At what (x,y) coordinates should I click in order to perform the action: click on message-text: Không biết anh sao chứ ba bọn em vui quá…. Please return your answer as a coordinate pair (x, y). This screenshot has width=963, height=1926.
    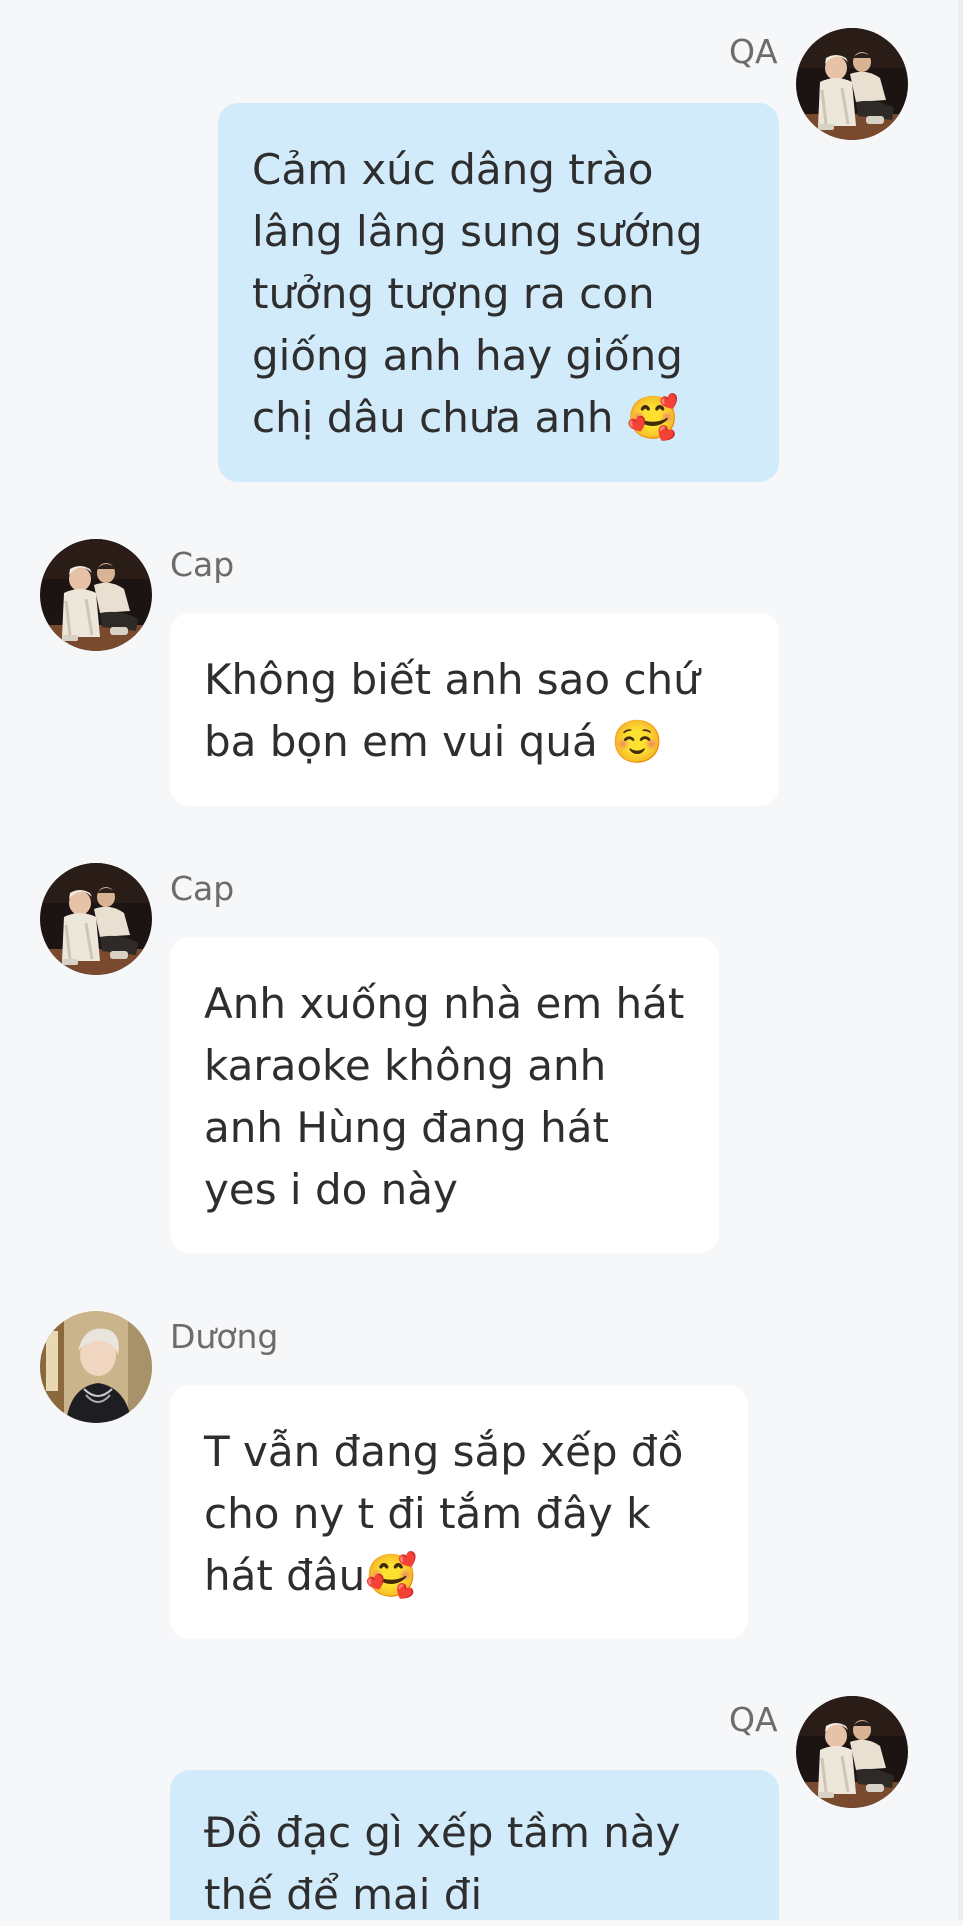
    Looking at the image, I should click on (452, 710).